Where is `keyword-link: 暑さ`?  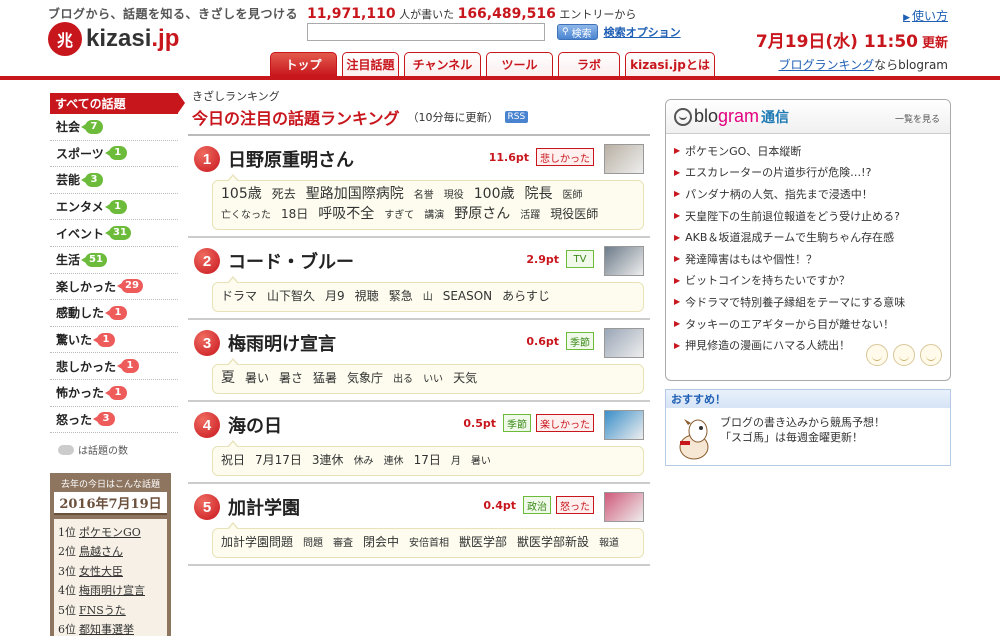
keyword-link: 暑さ is located at coordinates (291, 378).